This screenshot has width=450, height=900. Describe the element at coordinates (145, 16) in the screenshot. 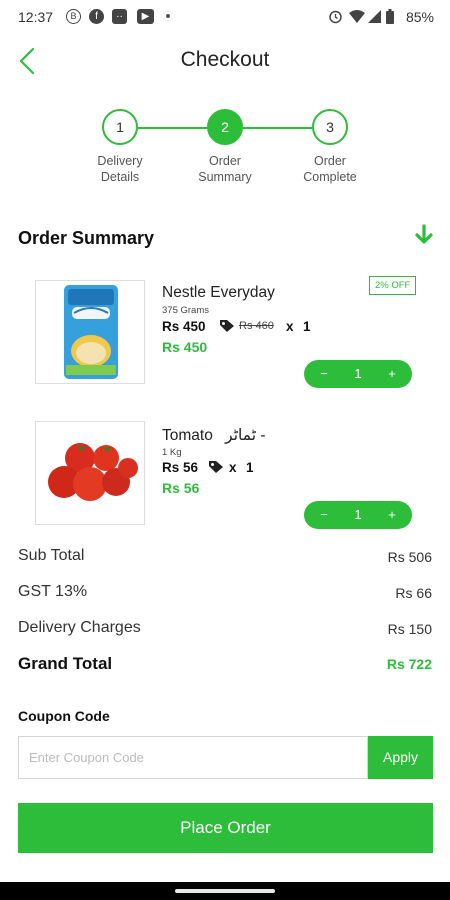

I see `youtube-icon: ▶` at that location.